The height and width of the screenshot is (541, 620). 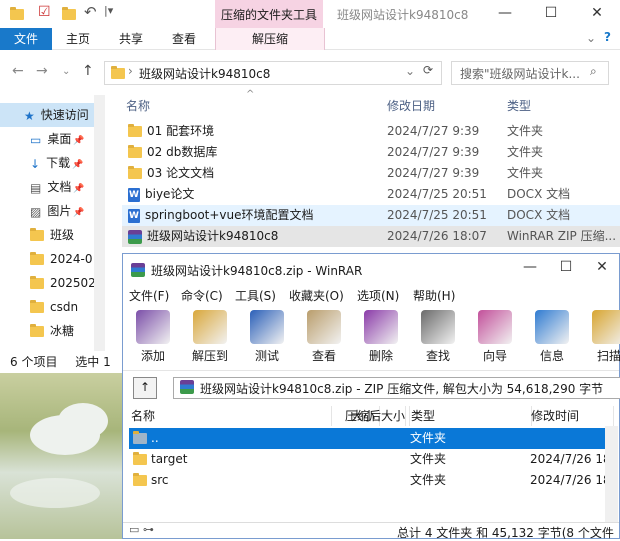 I want to click on back-arrow-icon: ←, so click(x=18, y=71).